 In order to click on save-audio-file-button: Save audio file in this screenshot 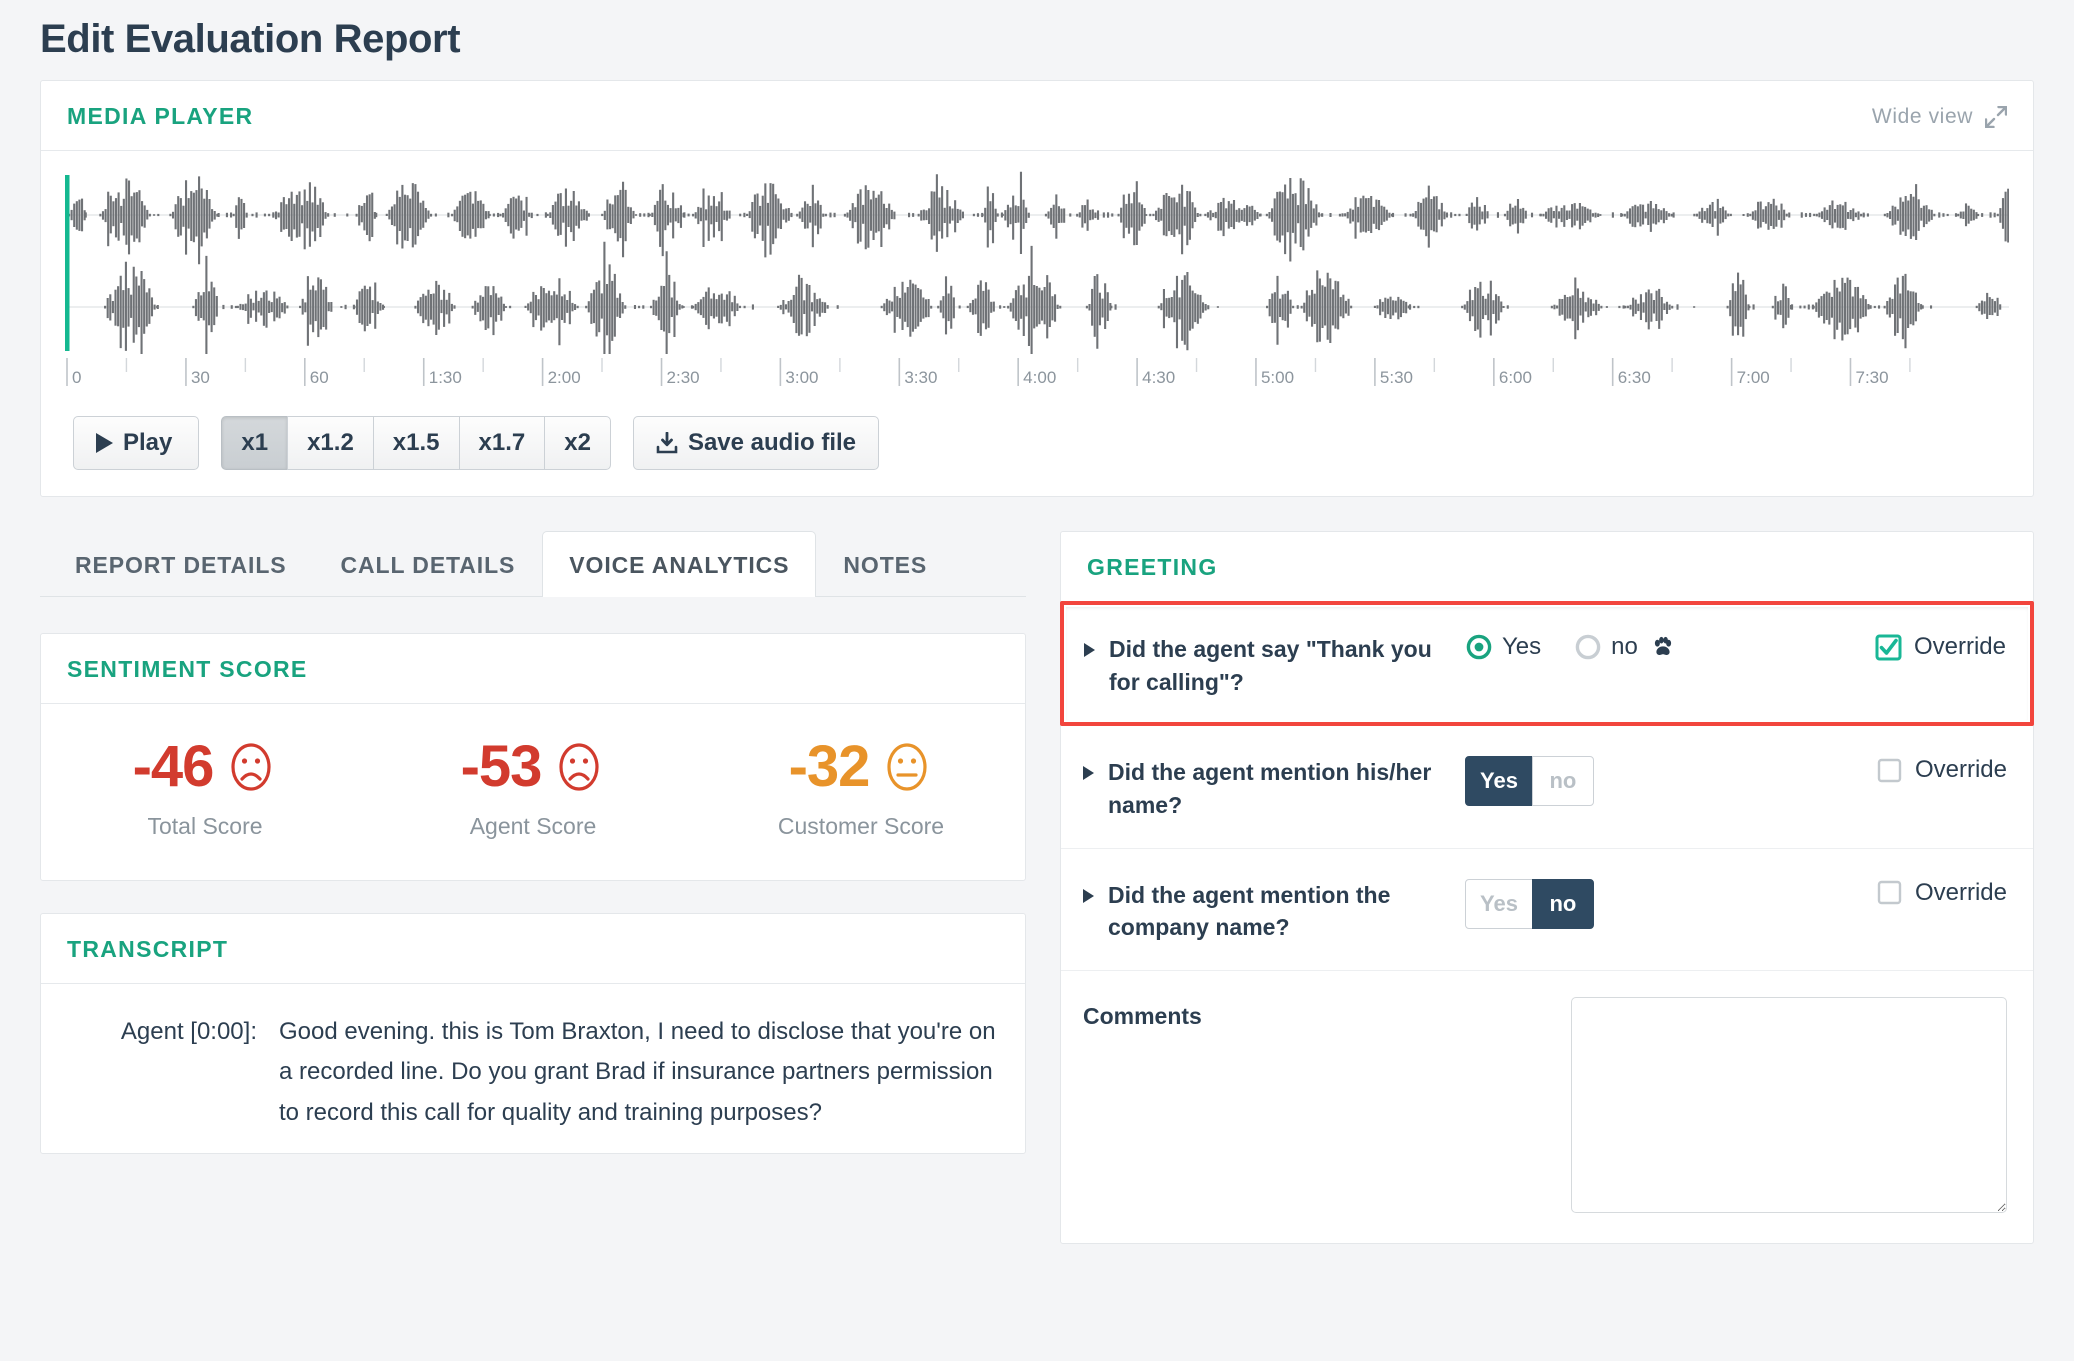, I will do `click(755, 443)`.